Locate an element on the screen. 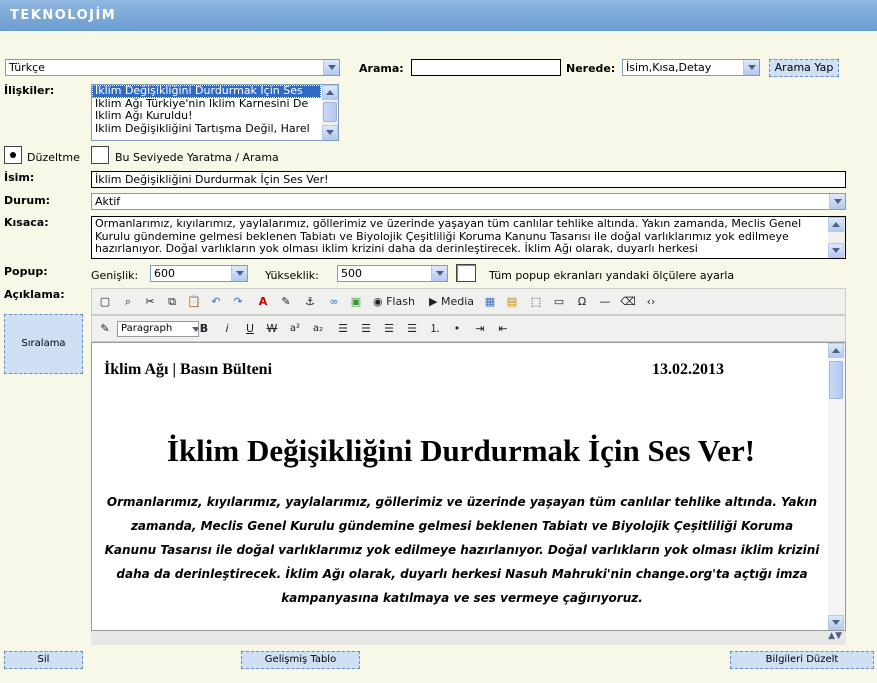  media-icon: ▶ is located at coordinates (433, 301).